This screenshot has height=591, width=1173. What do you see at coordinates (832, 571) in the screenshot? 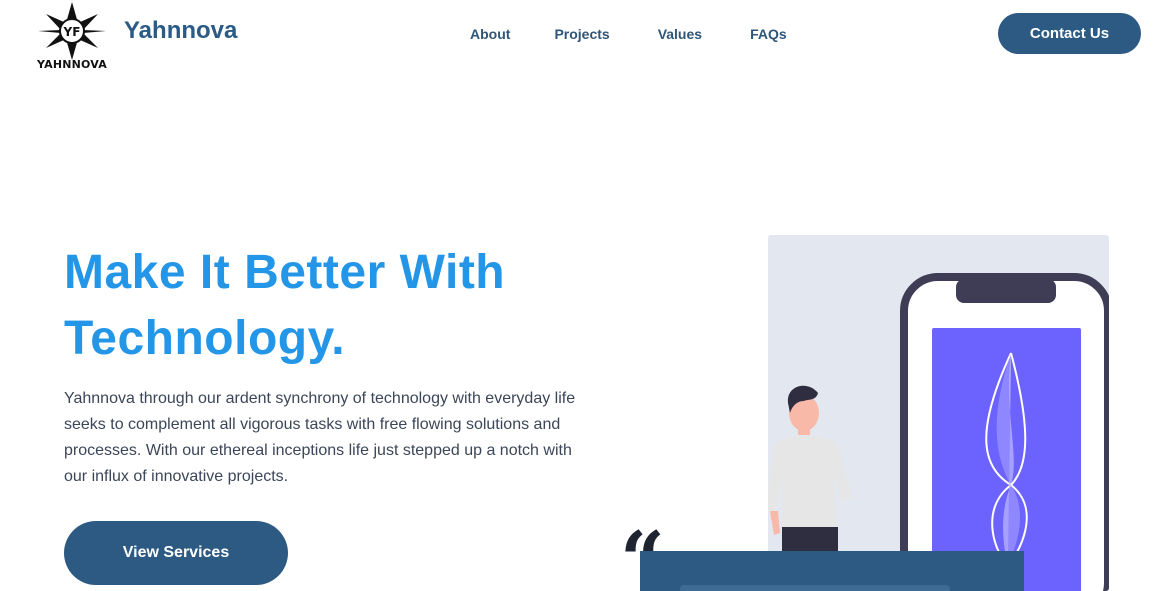
I see `testimonial-card` at bounding box center [832, 571].